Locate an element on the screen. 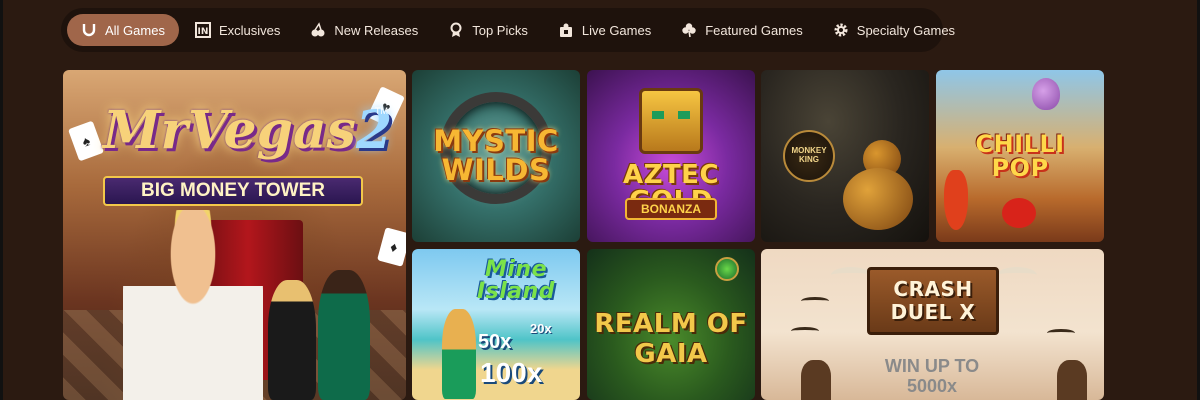 This screenshot has width=1200, height=400. logo-line: CRASH is located at coordinates (933, 289).